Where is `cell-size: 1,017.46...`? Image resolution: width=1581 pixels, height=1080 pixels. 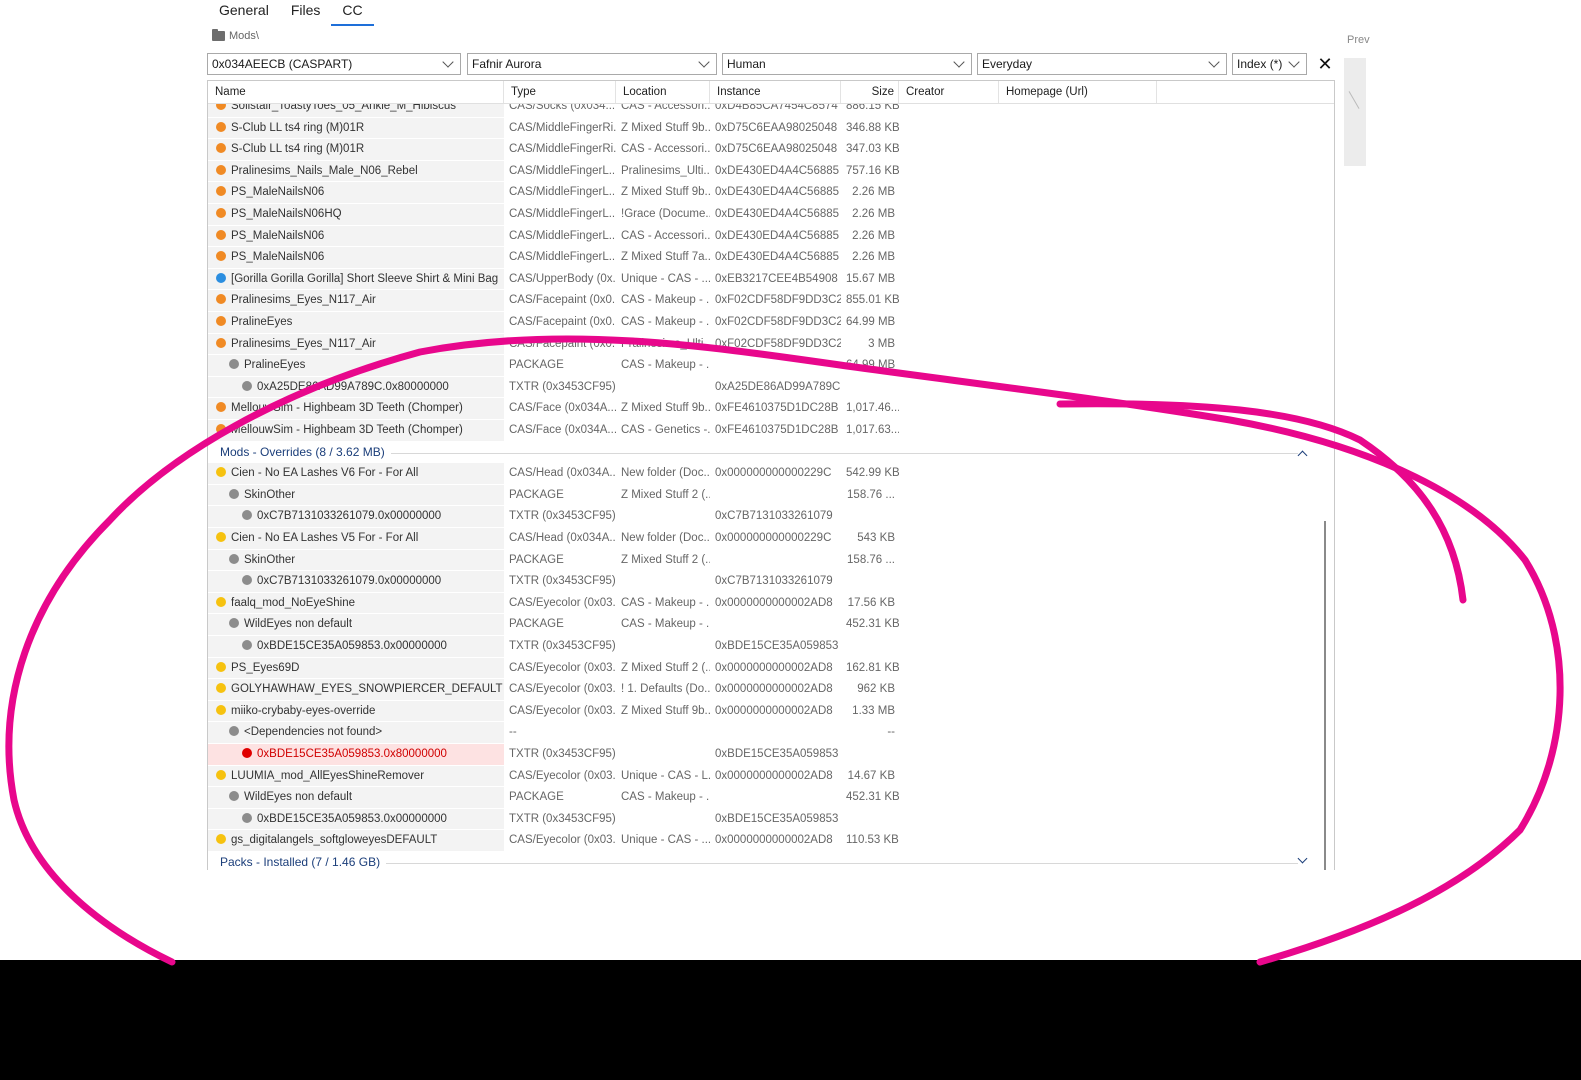 cell-size: 1,017.46... is located at coordinates (870, 409).